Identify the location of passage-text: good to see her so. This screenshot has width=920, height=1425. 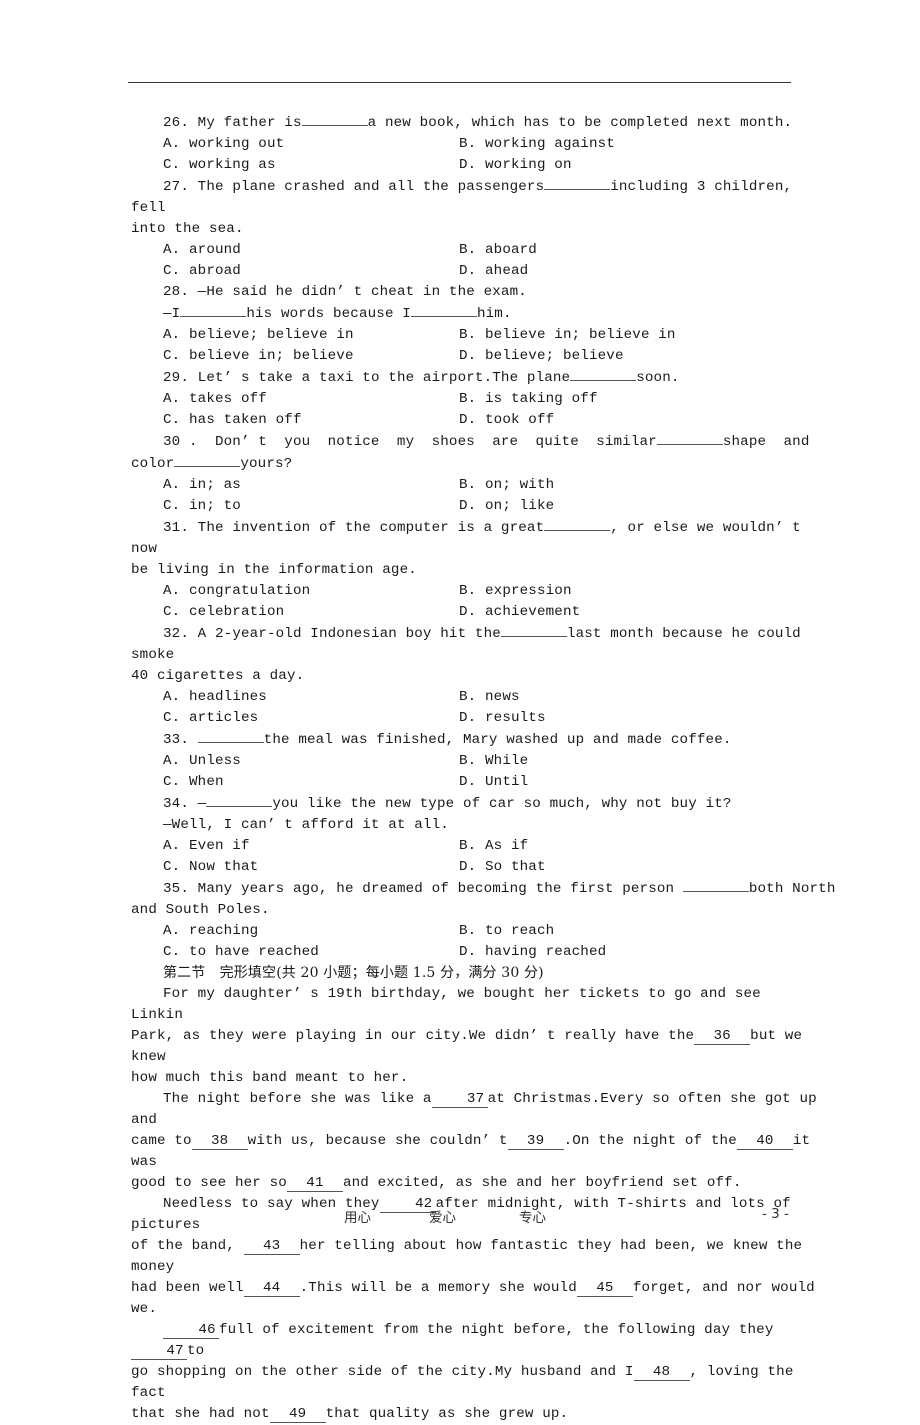
(209, 1183).